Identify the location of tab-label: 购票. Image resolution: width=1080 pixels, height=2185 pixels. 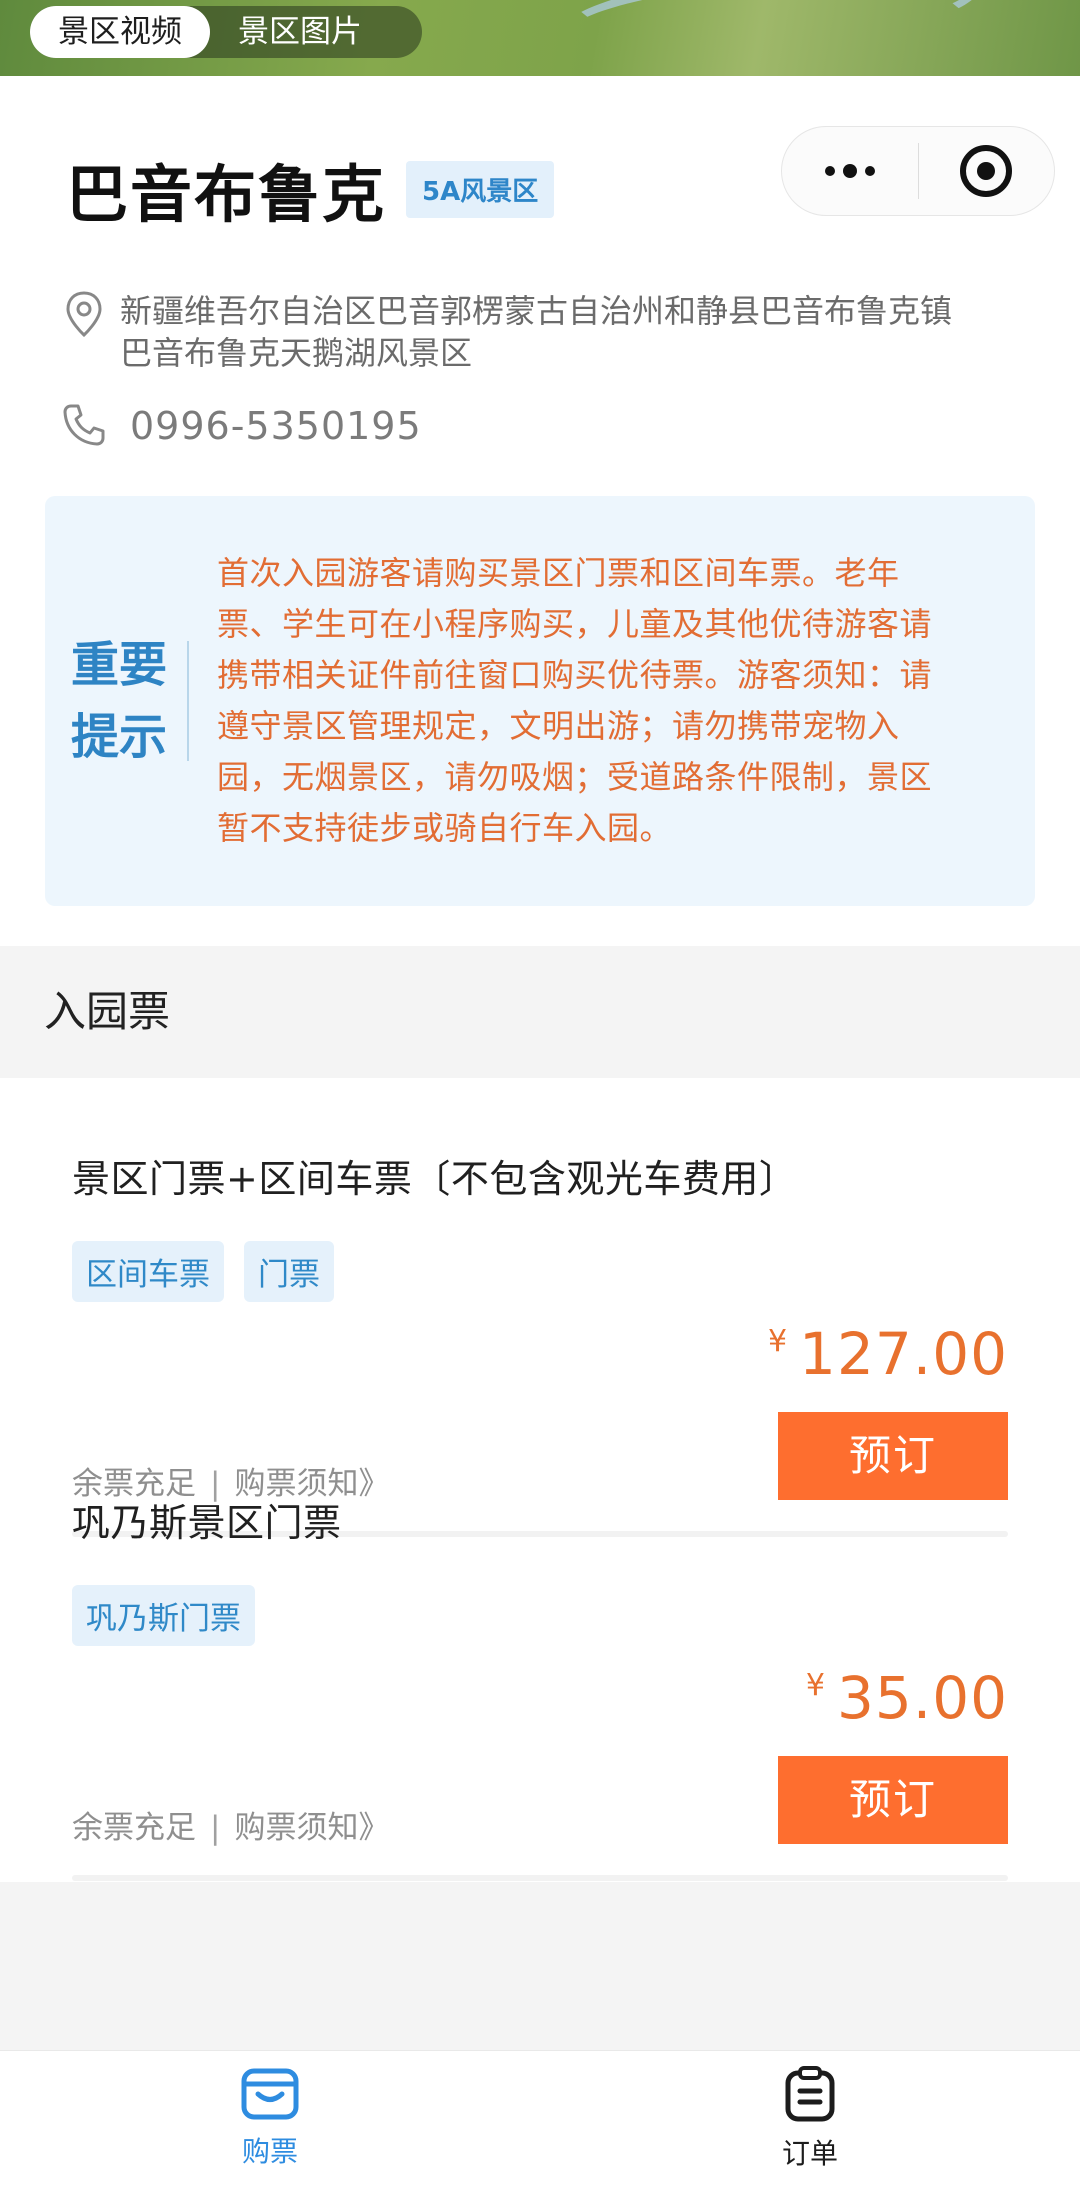
(269, 2151).